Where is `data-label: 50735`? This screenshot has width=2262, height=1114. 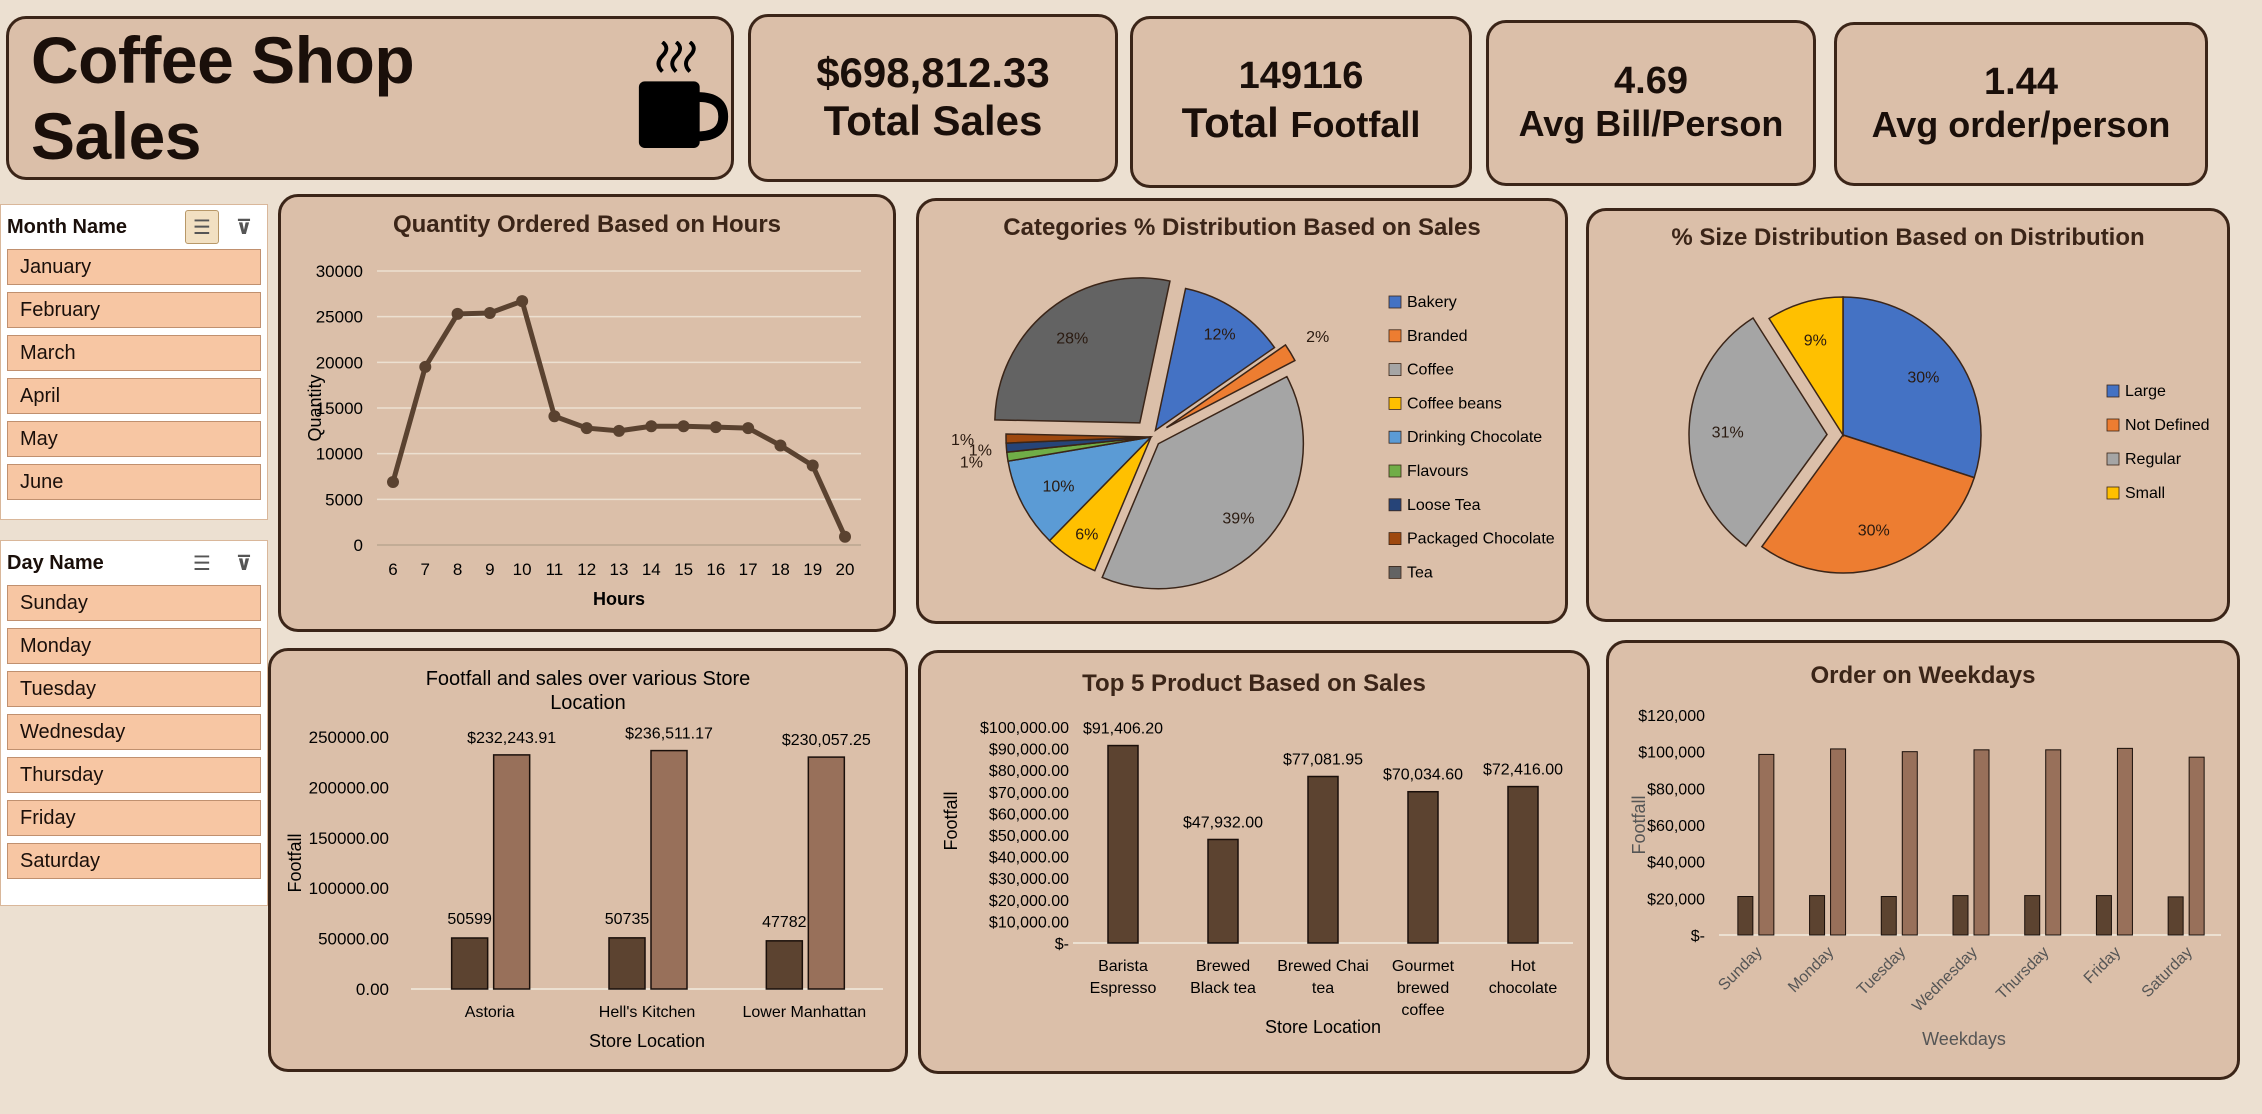
data-label: 50735 is located at coordinates (627, 919).